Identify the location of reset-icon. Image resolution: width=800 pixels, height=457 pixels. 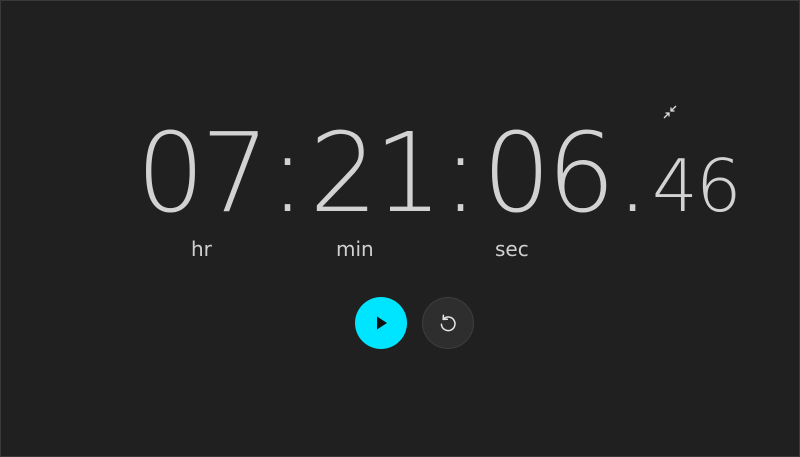
(448, 323).